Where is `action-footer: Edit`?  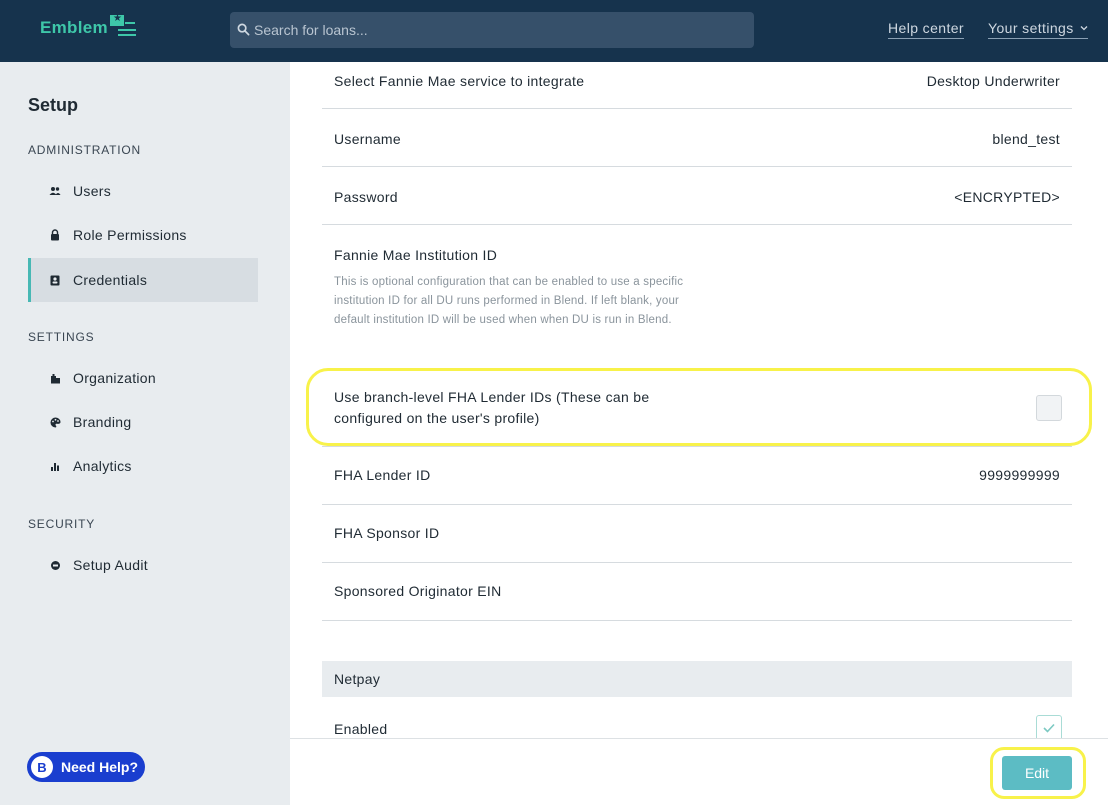
action-footer: Edit is located at coordinates (699, 771).